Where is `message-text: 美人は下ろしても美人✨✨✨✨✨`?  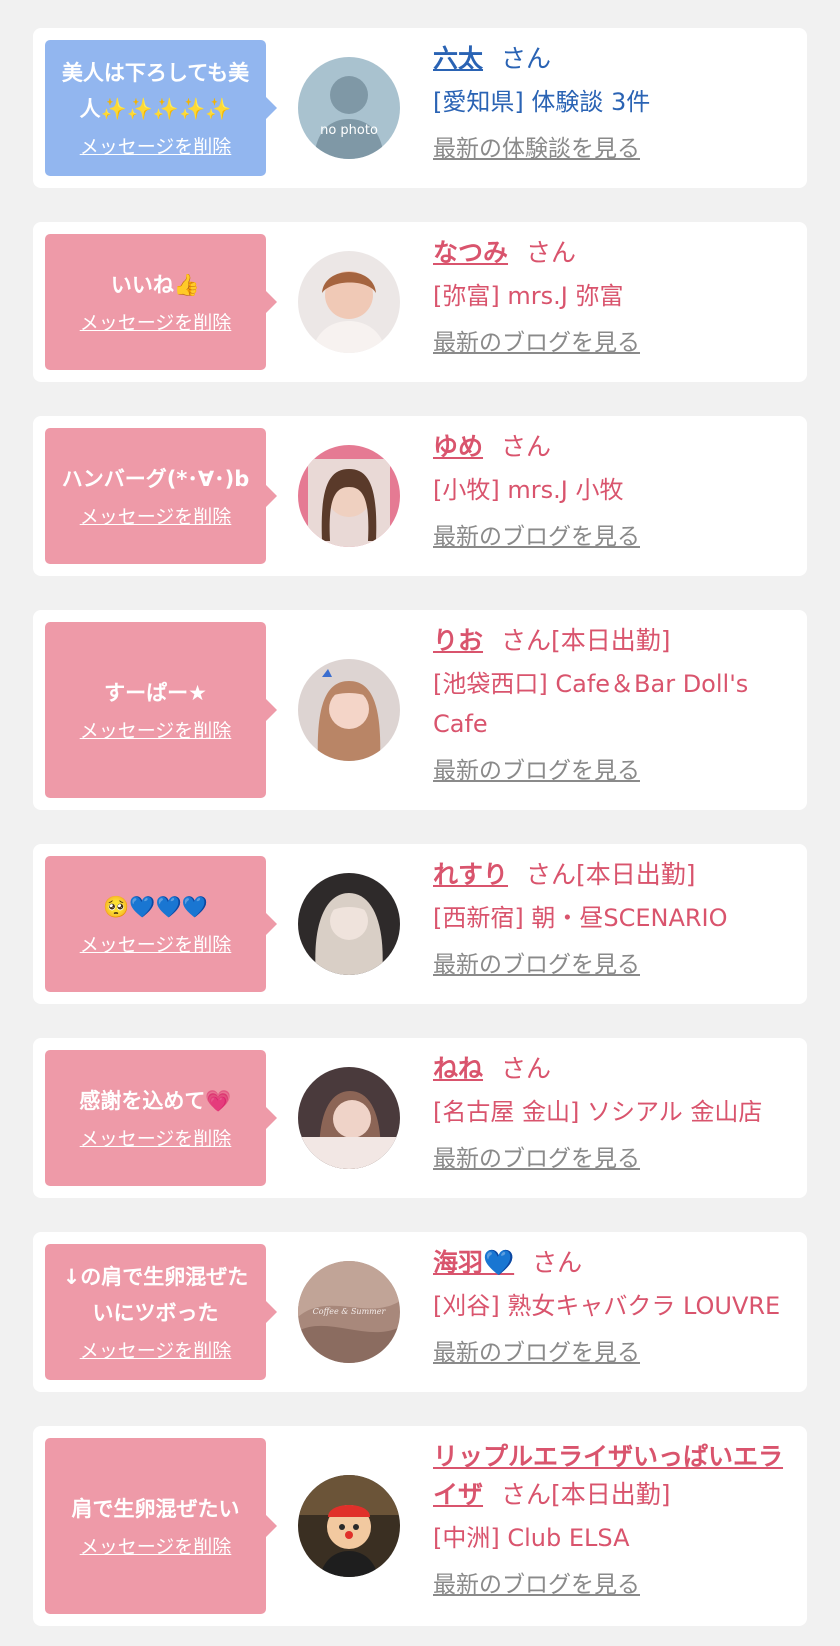 message-text: 美人は下ろしても美人✨✨✨✨✨ is located at coordinates (155, 91).